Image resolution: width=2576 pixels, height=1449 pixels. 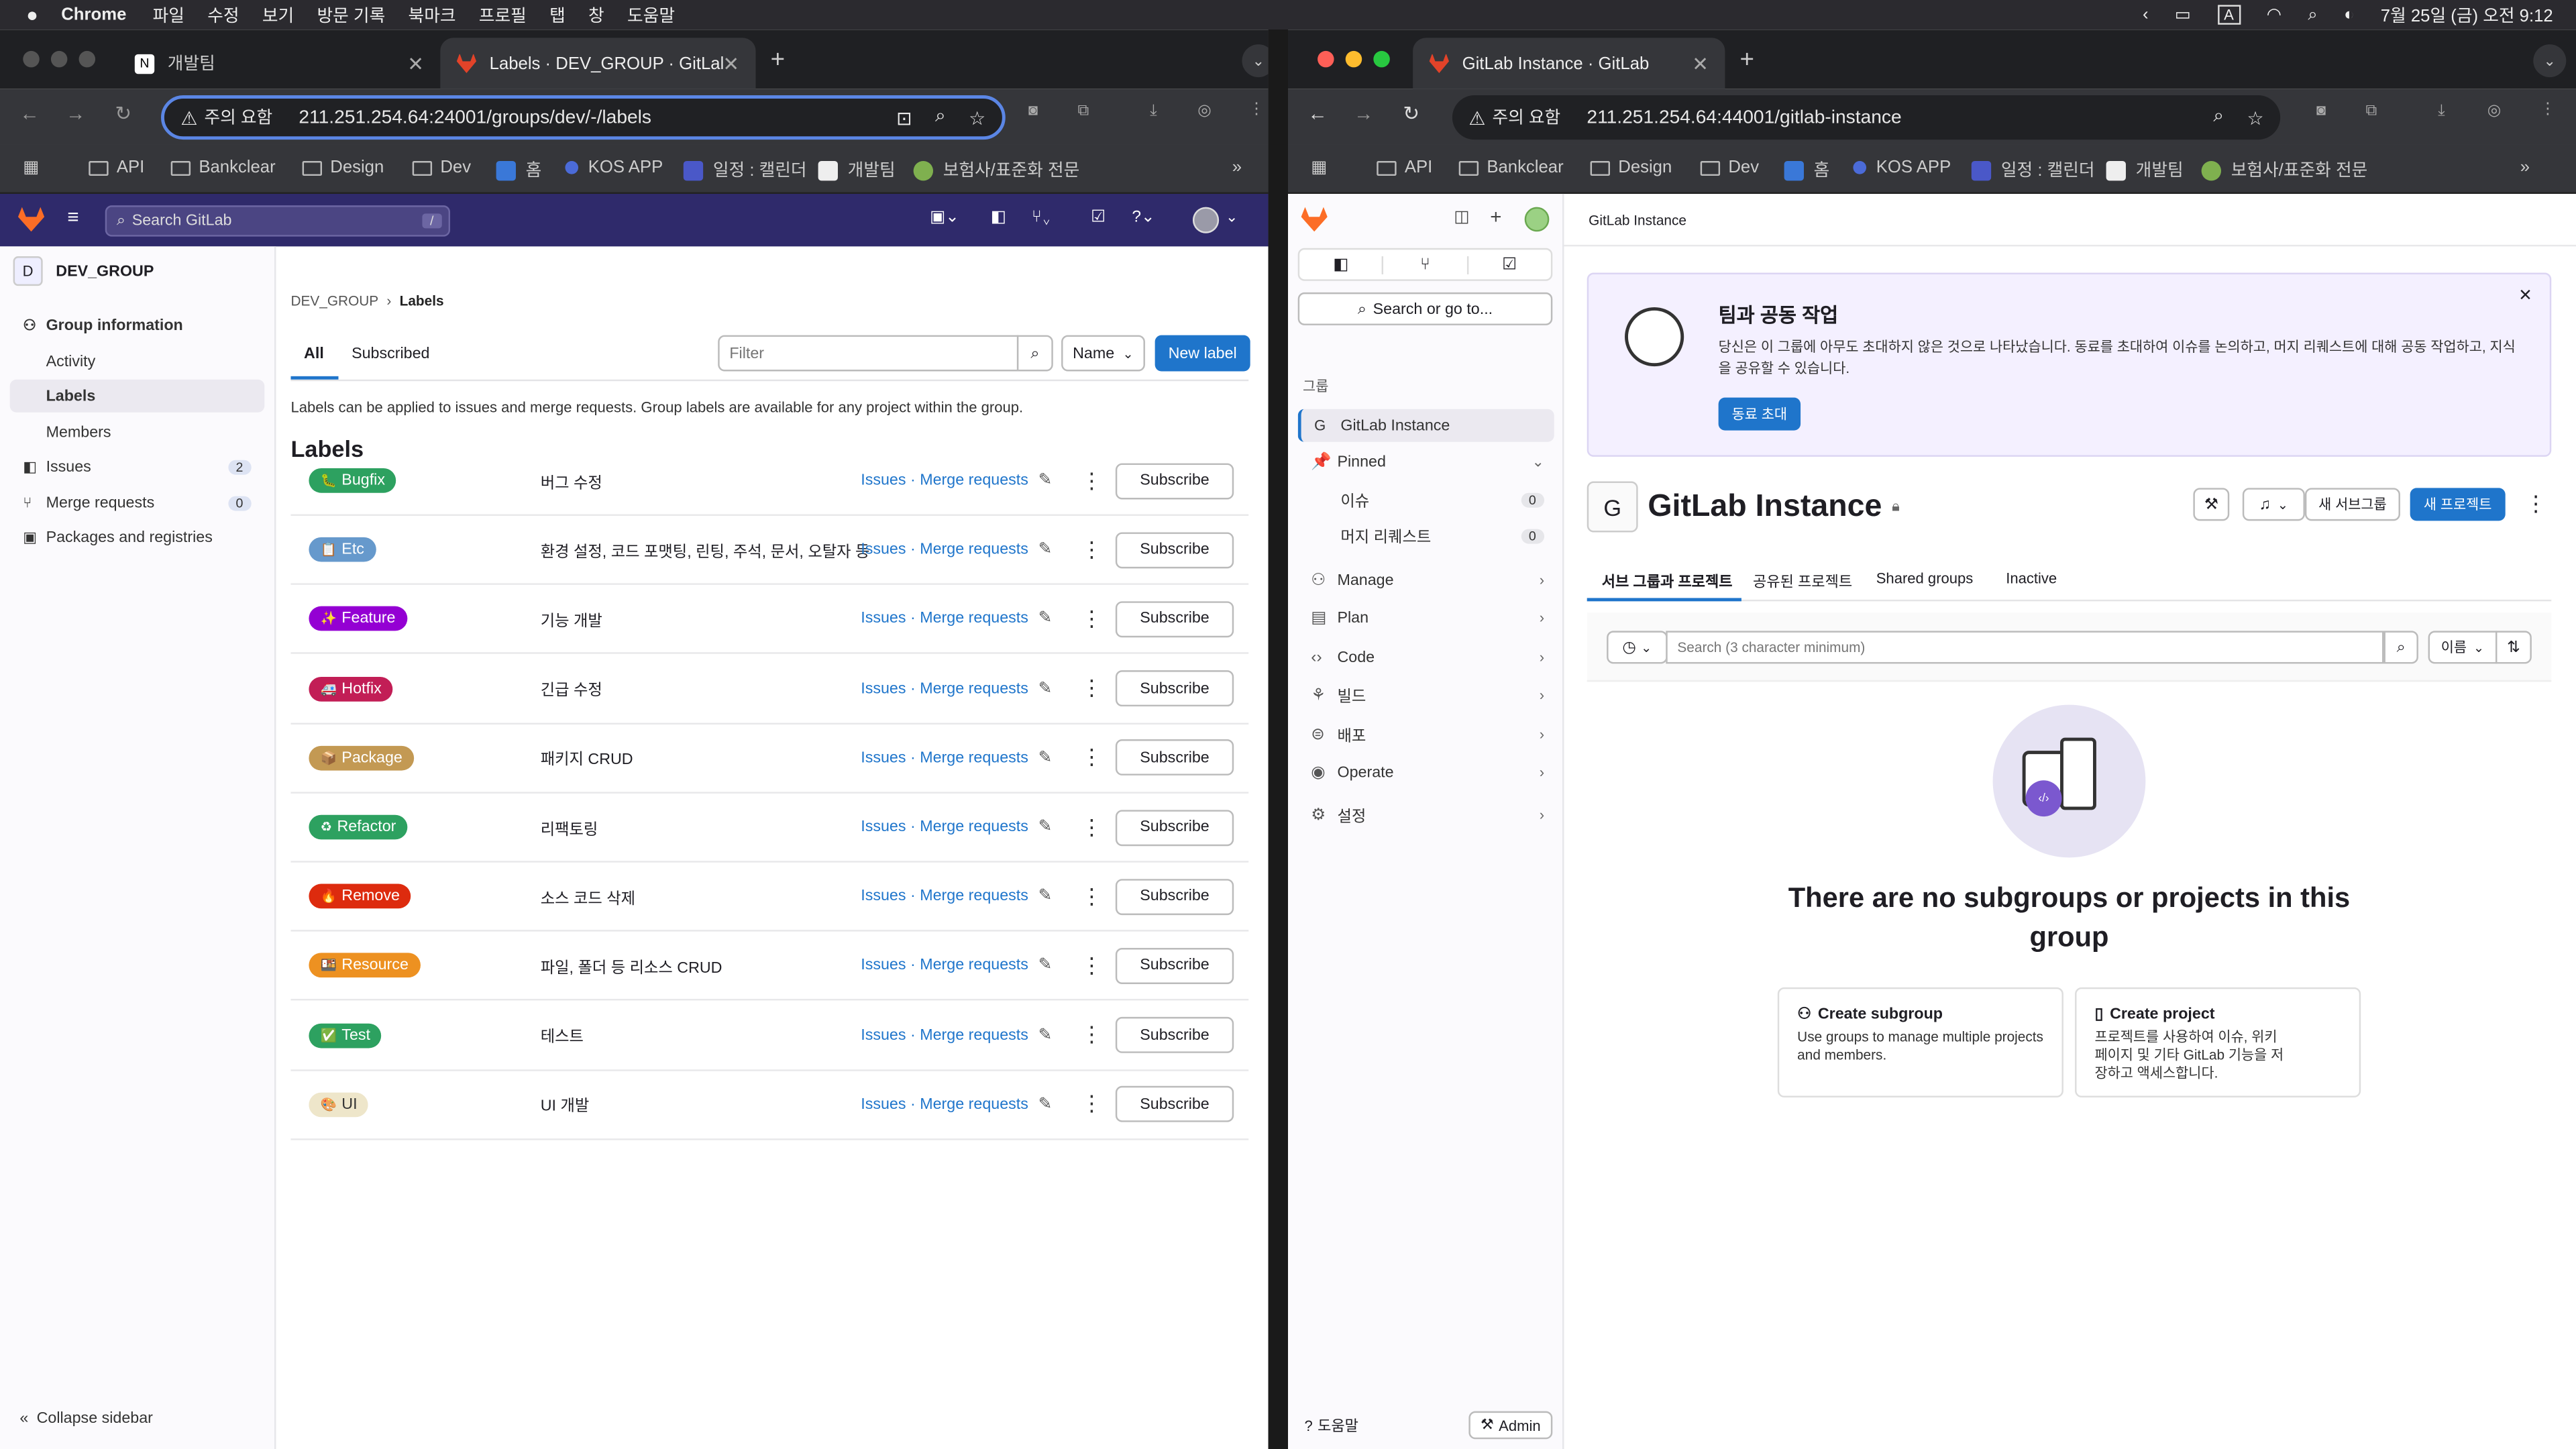 I want to click on tab-shared-projects: 공유된 프로젝트, so click(x=1802, y=581).